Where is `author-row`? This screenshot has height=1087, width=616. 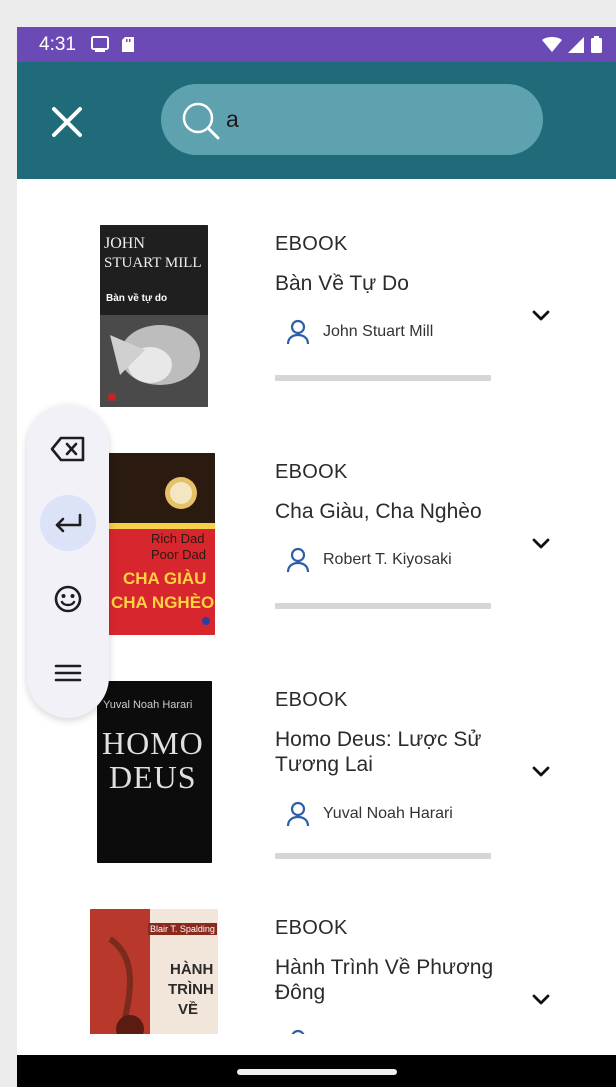
author-row is located at coordinates (304, 1031).